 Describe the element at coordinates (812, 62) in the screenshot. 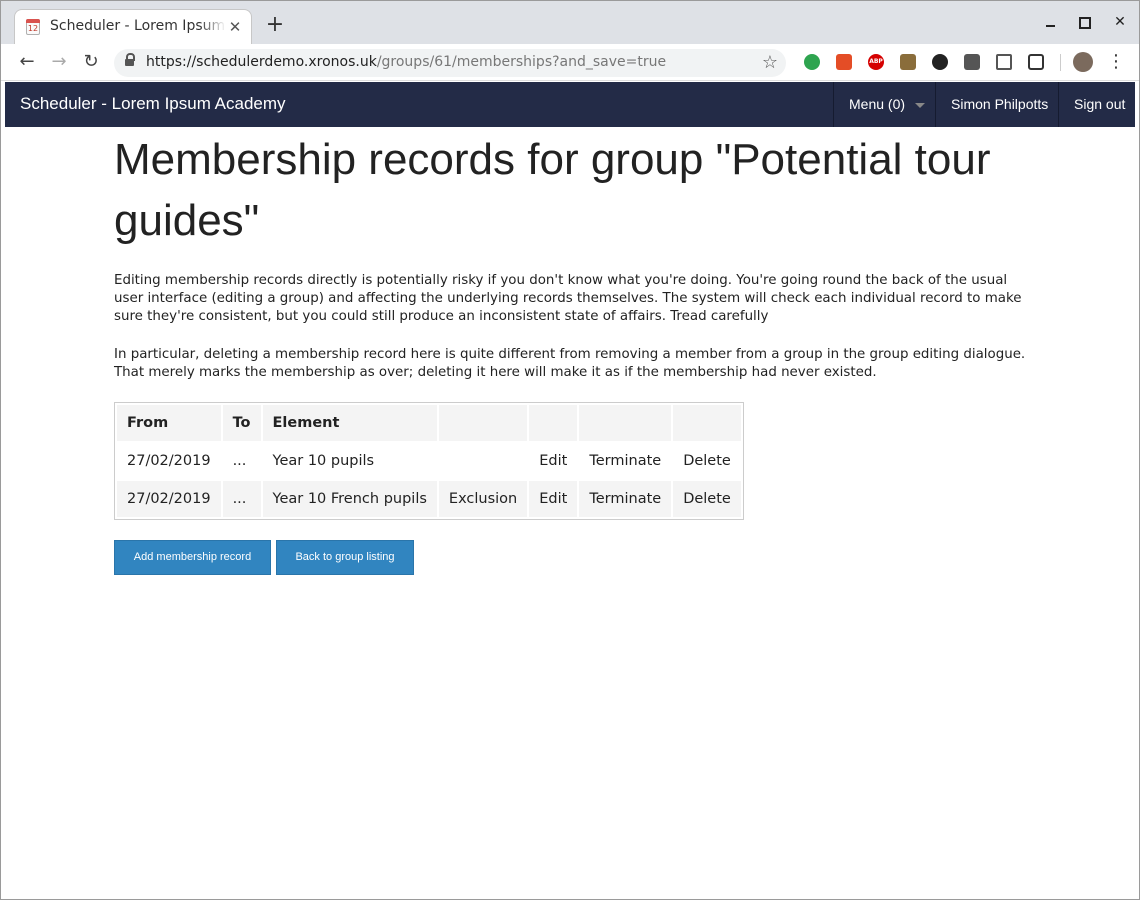

I see `extension-green-icon` at that location.